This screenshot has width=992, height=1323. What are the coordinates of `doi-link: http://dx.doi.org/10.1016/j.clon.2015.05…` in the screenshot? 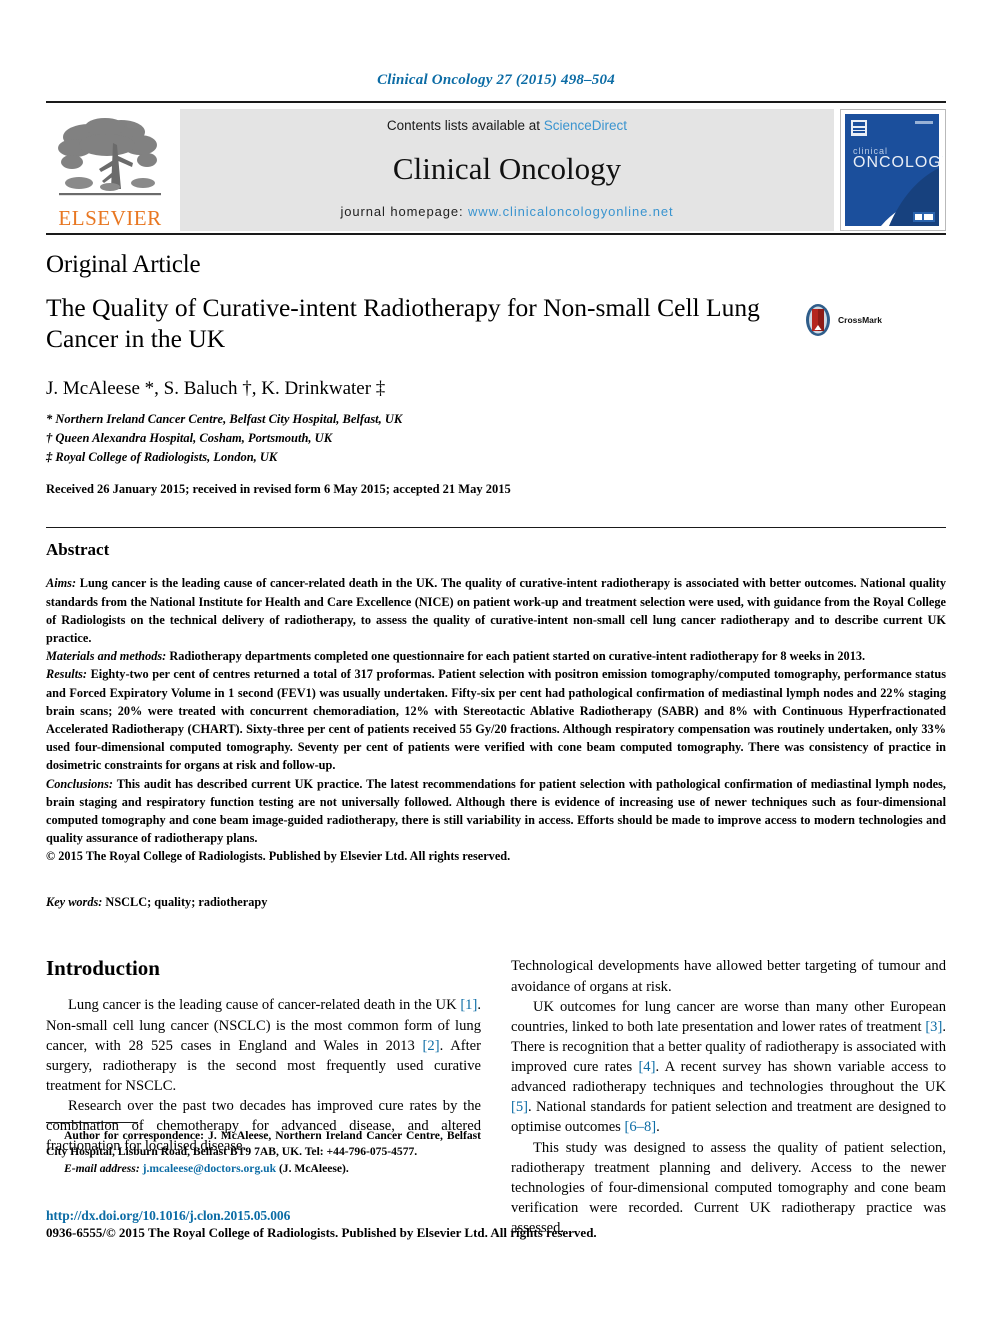 It's located at (396, 1216).